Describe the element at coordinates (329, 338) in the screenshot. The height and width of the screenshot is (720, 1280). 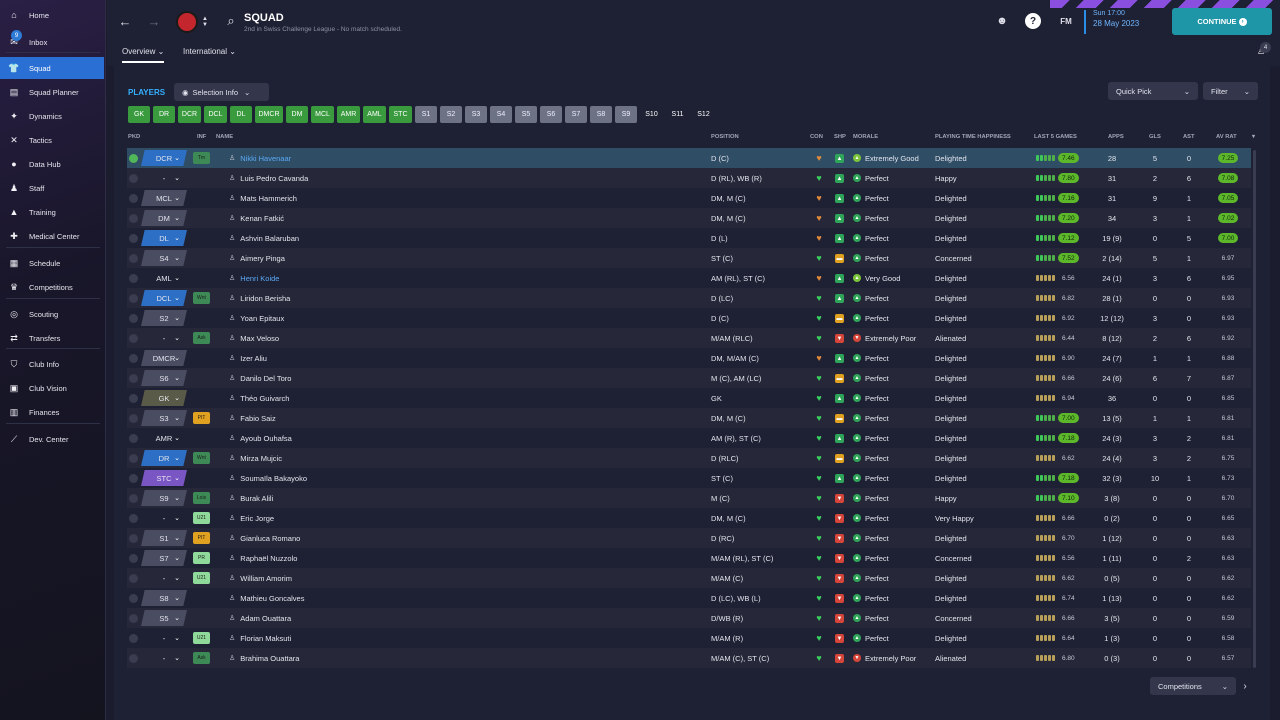
I see `player-name: ♙ Max Veloso` at that location.